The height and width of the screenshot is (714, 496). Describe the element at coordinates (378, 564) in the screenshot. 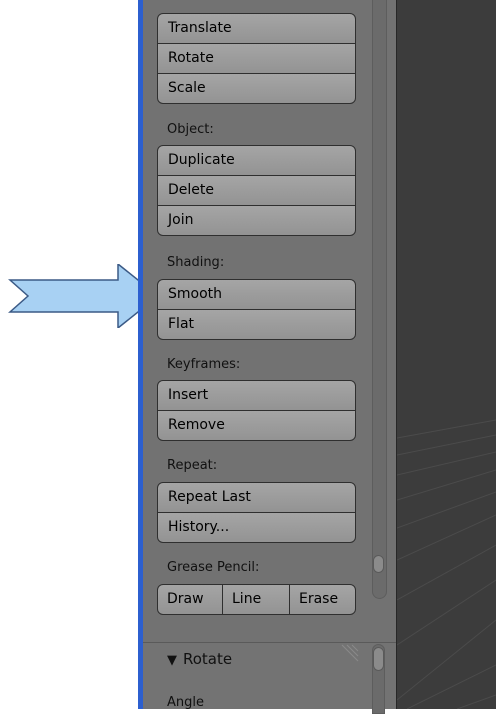

I see `toolshelf-scroll-thumb` at that location.